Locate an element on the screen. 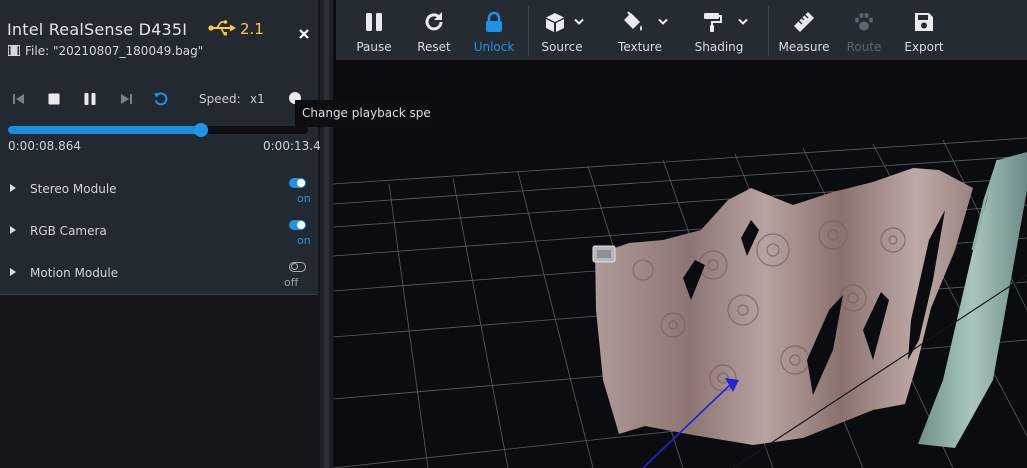  time-total: 0:00:13.4 is located at coordinates (292, 146).